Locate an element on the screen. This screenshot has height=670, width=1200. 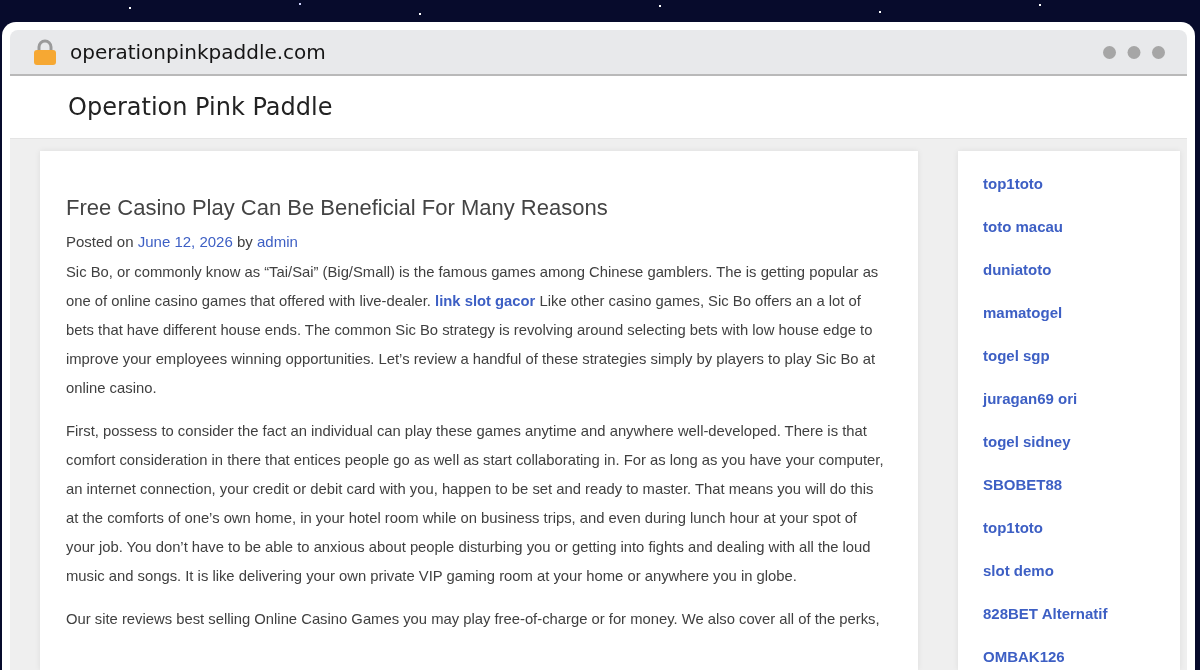
article-link: link slot gacor is located at coordinates (485, 301).